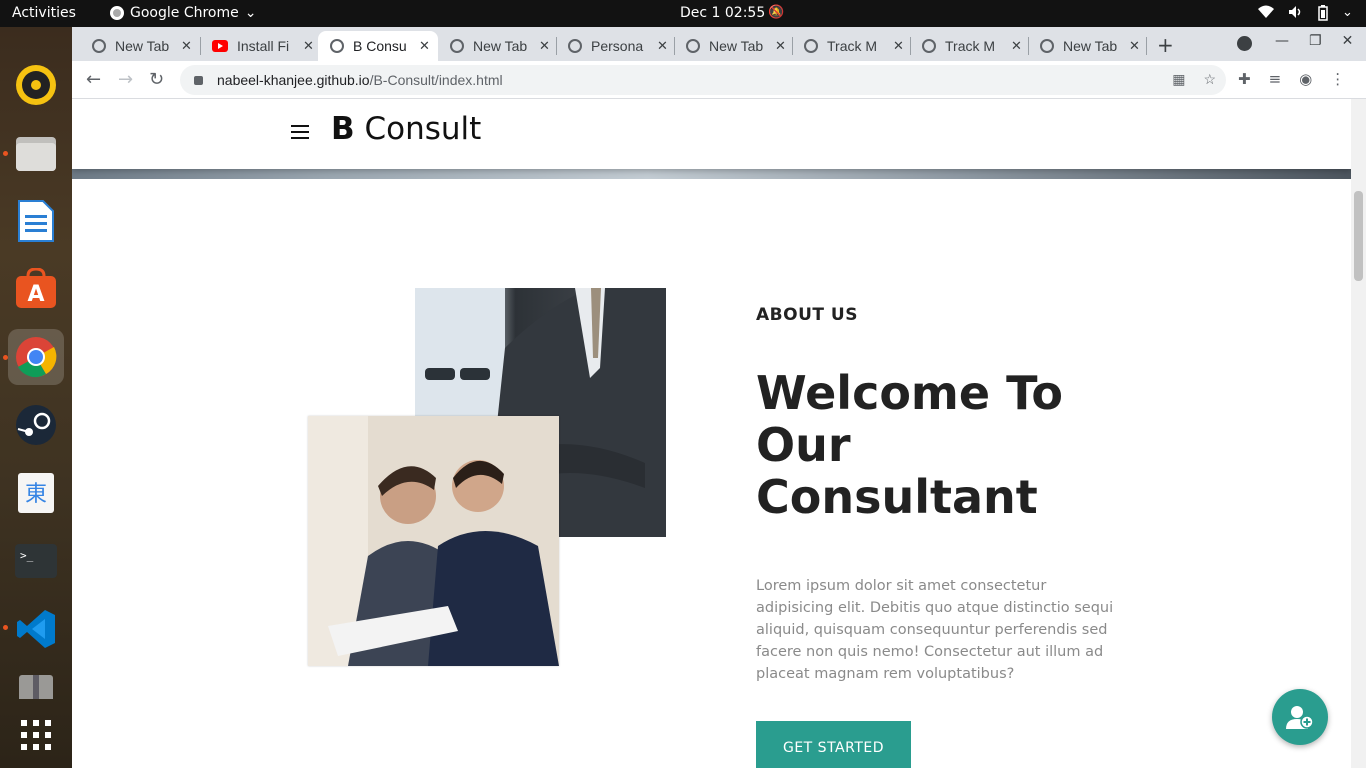 This screenshot has height=768, width=1366. I want to click on wifi-icon, so click(1266, 15).